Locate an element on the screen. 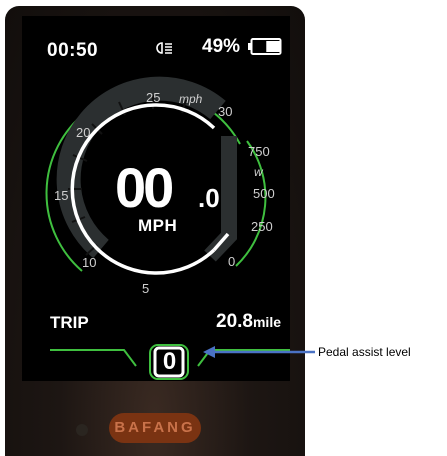  power-tick-label: 750 is located at coordinates (259, 151).